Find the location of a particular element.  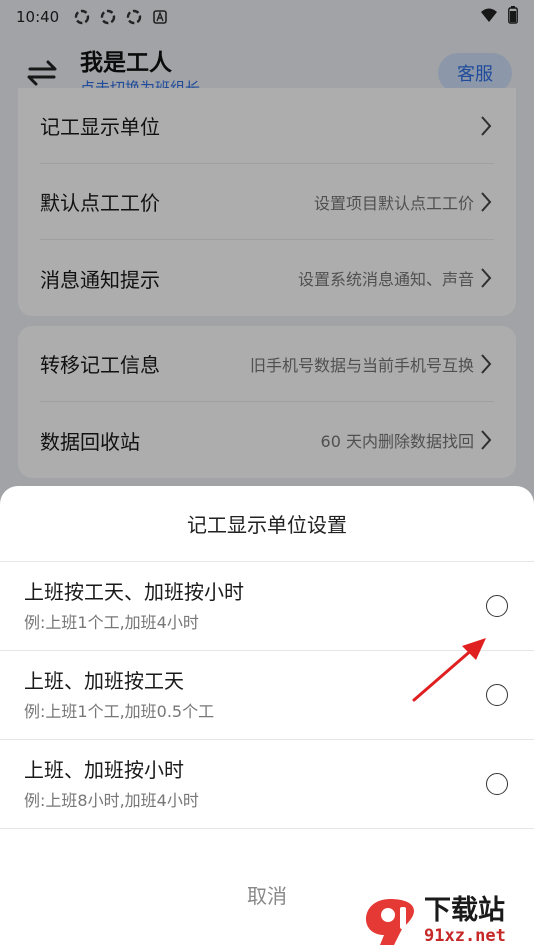

watermark-logo-icon is located at coordinates (390, 922).